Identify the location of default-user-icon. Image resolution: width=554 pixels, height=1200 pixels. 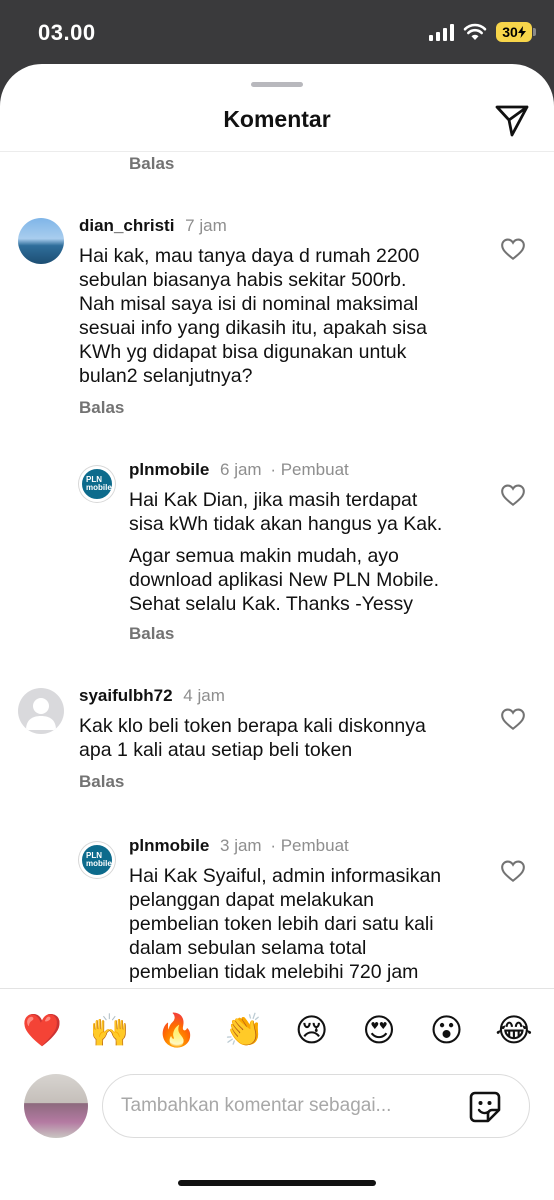
(41, 714).